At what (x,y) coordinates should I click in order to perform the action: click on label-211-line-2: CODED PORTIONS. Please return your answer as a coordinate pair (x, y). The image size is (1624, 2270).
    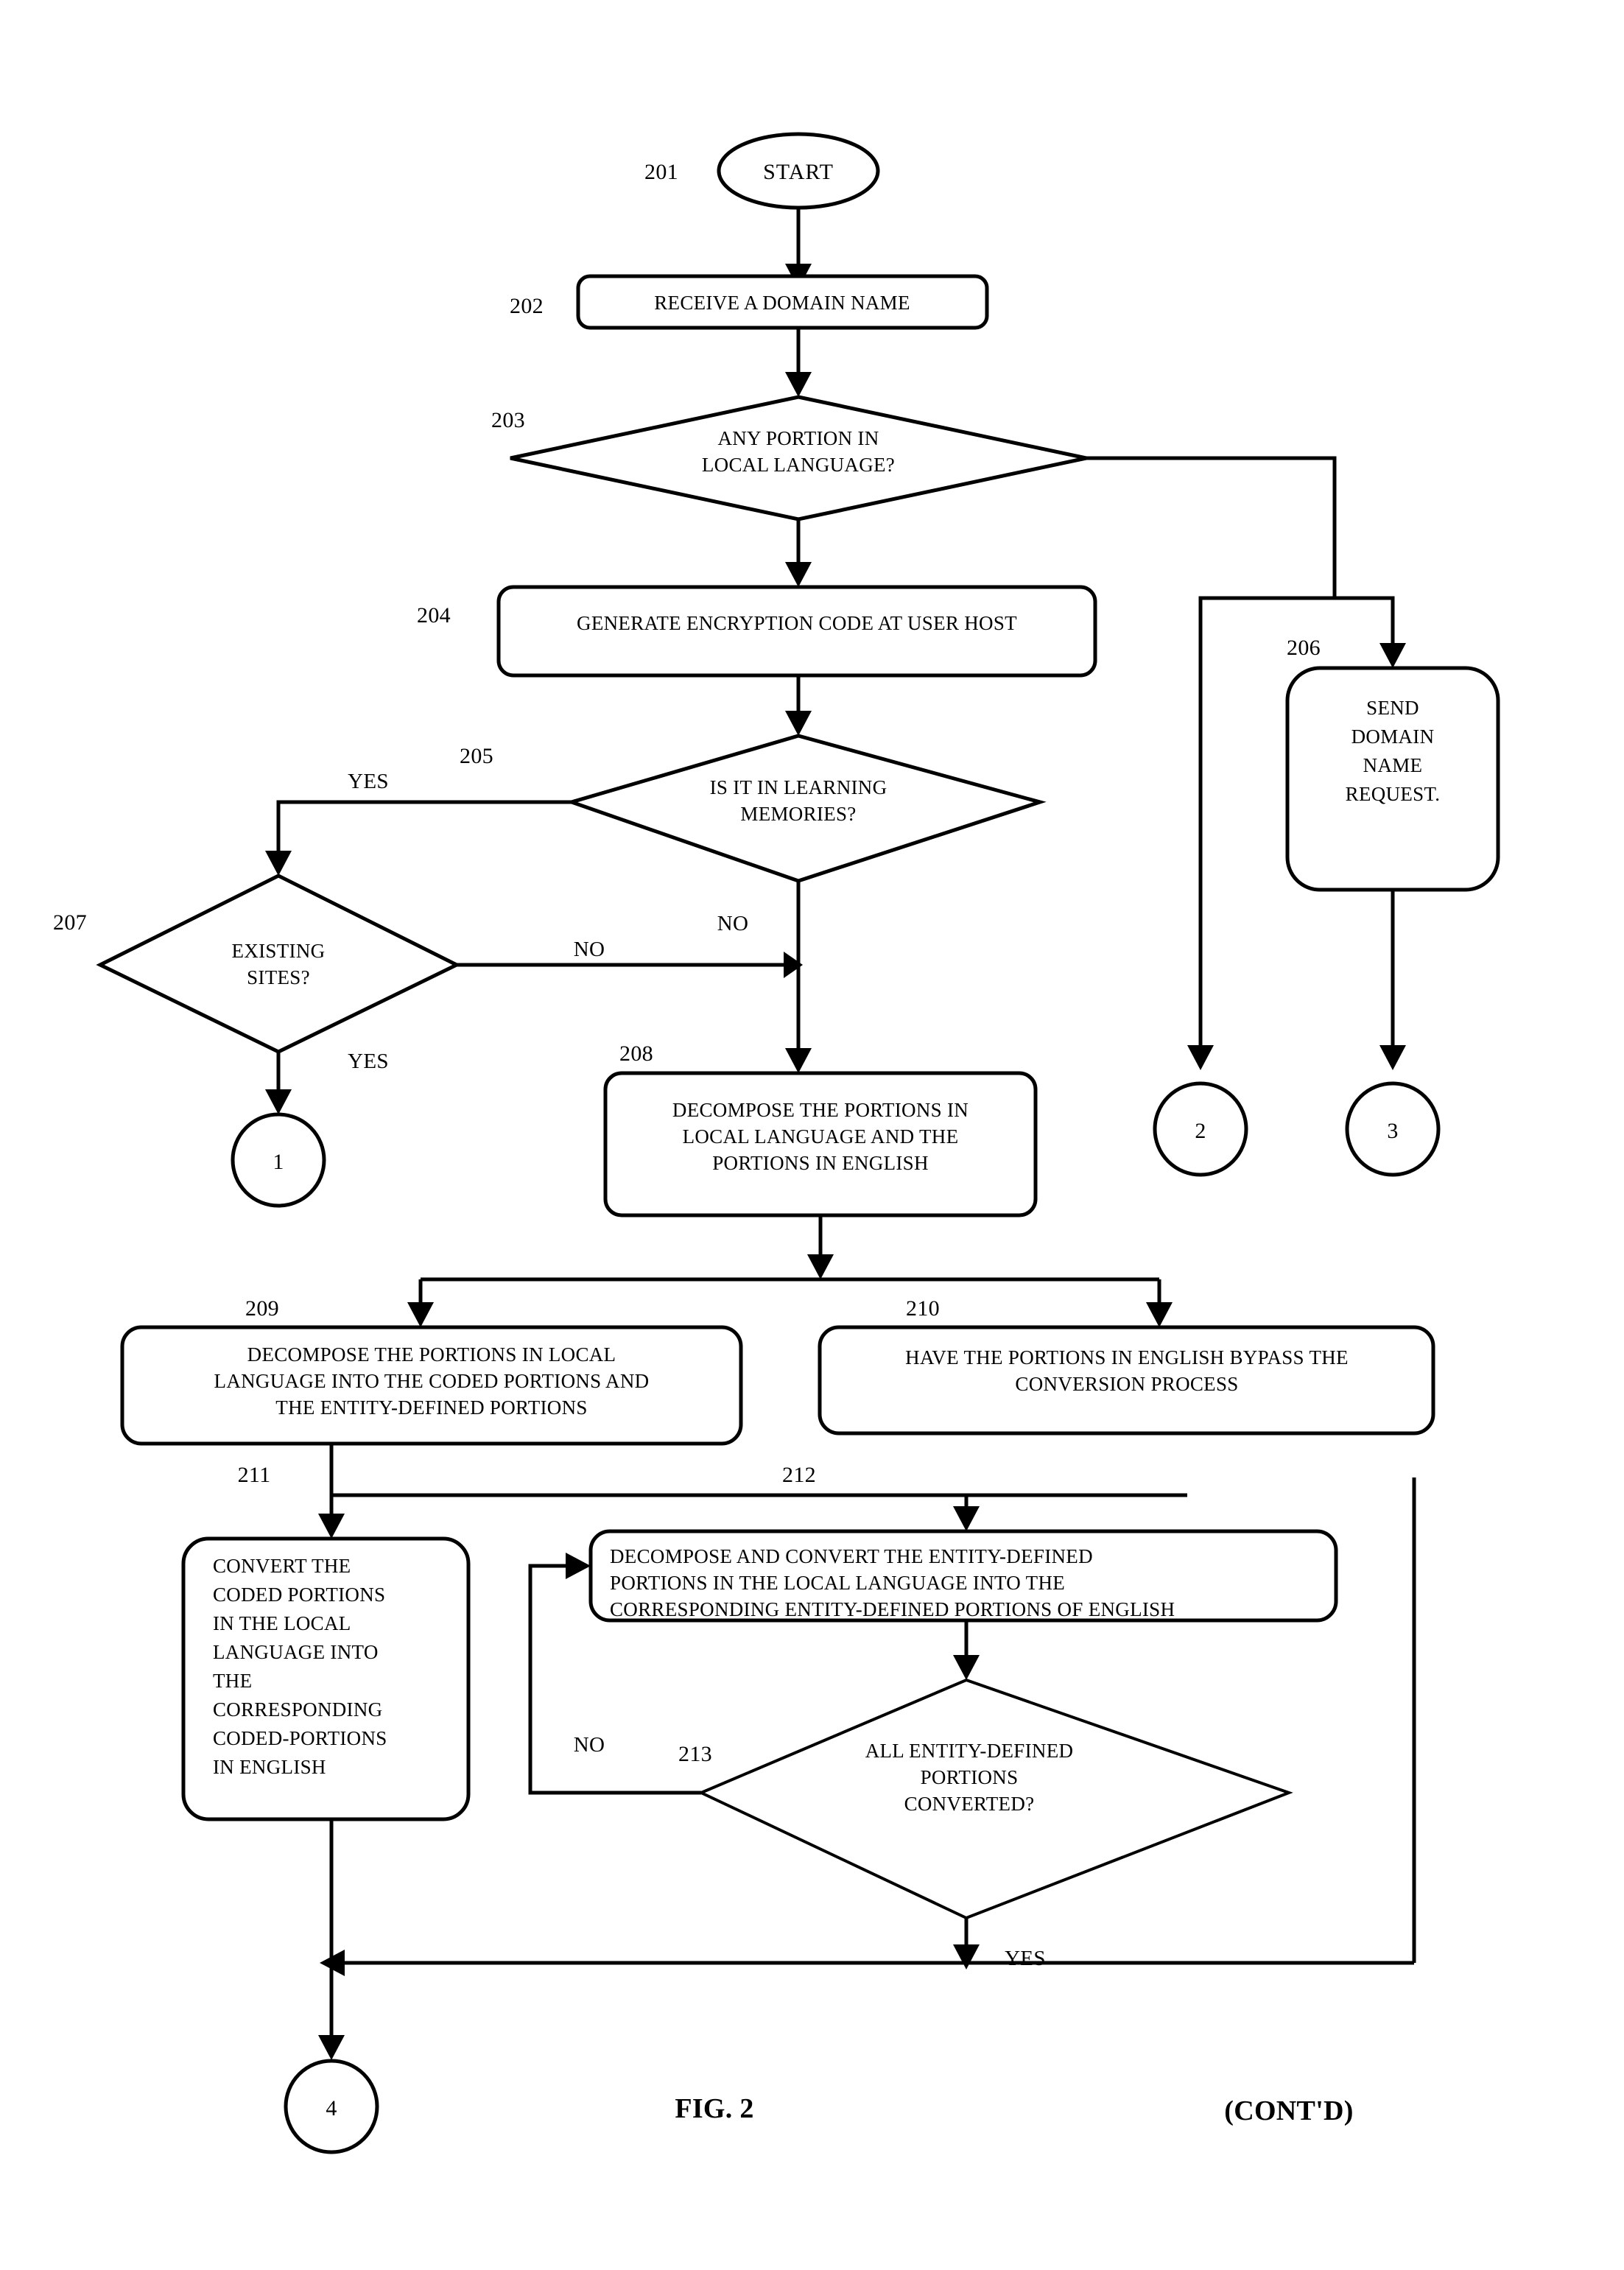
    Looking at the image, I should click on (299, 1595).